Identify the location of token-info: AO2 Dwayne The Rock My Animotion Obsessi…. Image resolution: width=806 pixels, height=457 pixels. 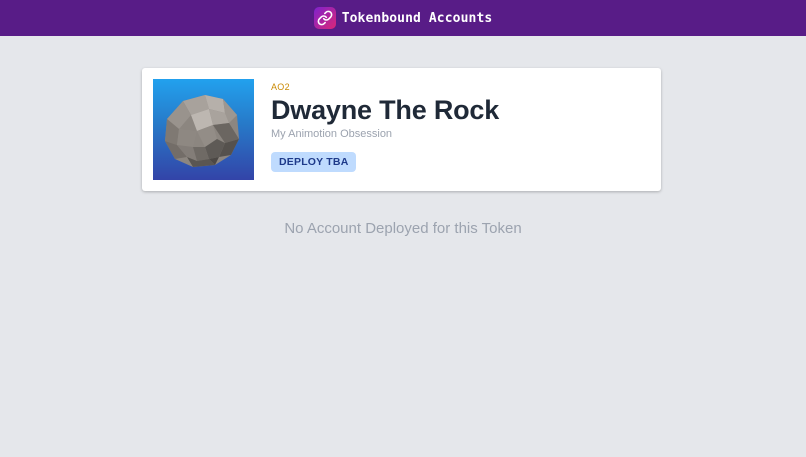
(385, 127).